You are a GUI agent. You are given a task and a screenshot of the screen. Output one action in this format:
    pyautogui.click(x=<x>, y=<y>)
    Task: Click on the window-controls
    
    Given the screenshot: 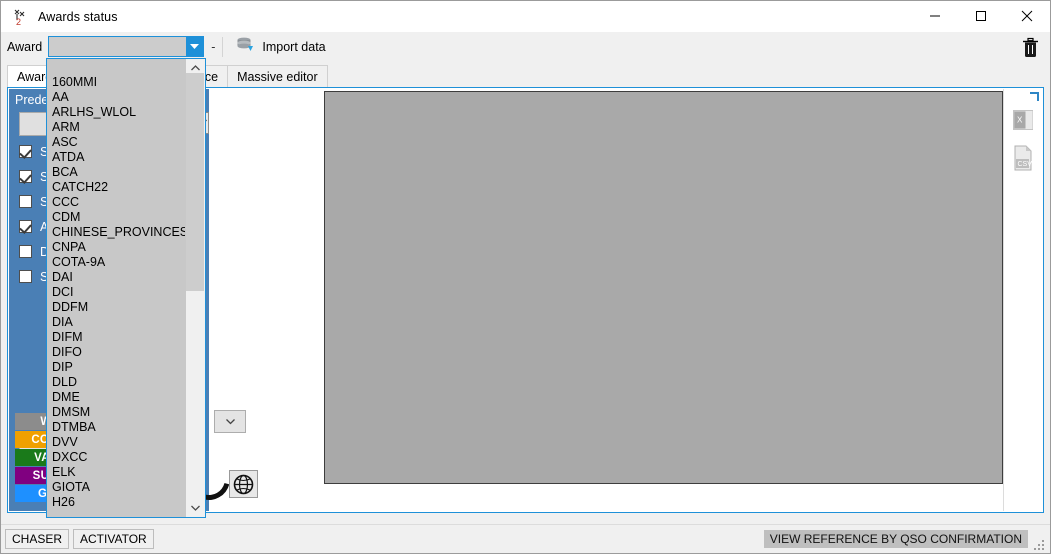 What is the action you would take?
    pyautogui.click(x=981, y=16)
    